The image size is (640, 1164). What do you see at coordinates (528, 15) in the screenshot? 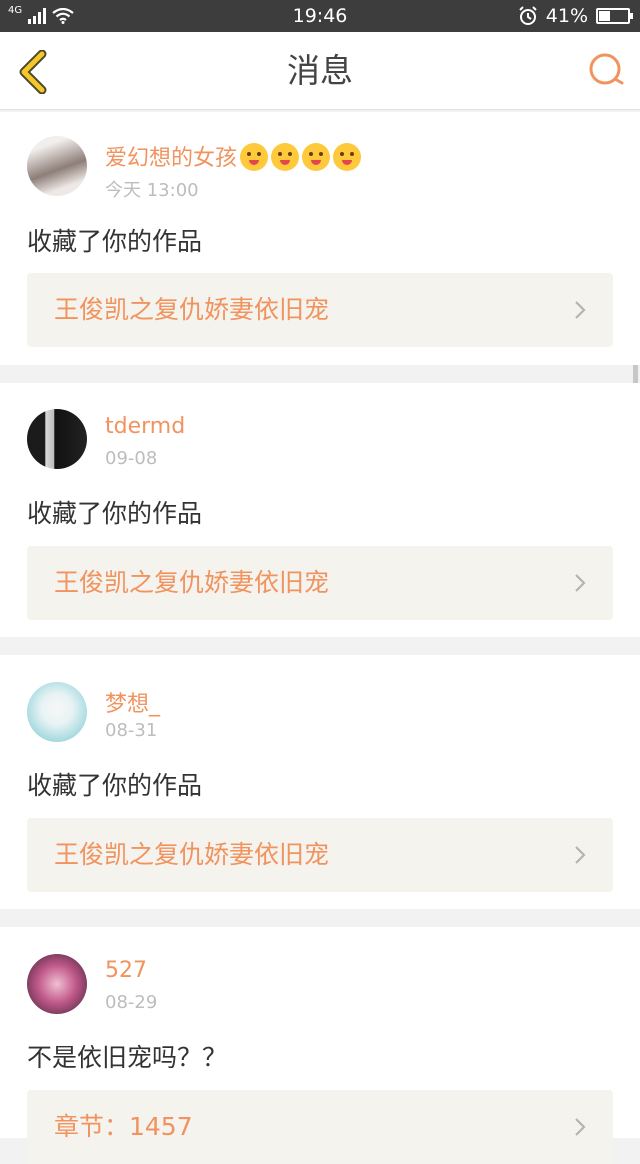
I see `alarm-icon` at bounding box center [528, 15].